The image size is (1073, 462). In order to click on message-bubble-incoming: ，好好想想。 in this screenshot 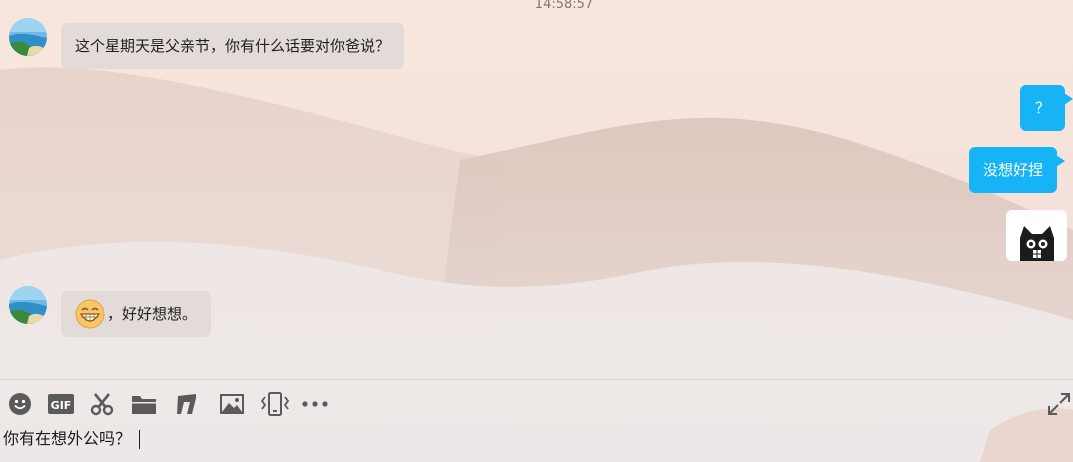, I will do `click(136, 314)`.